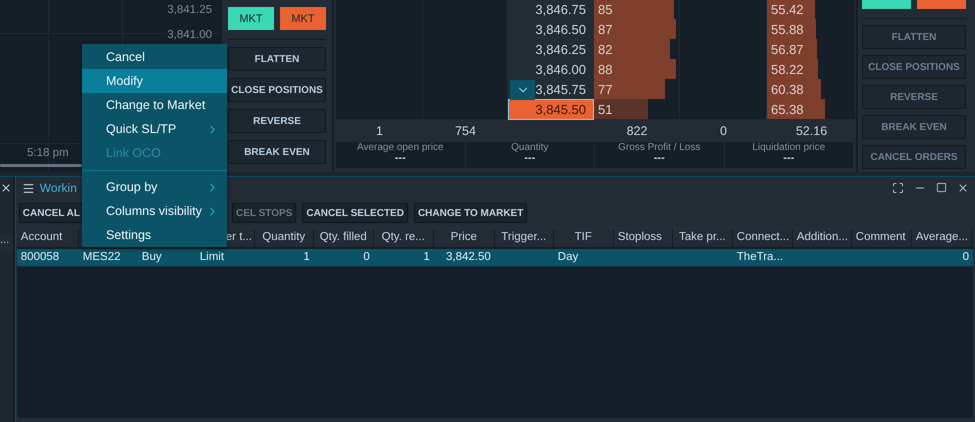  I want to click on table-cell-text: Buy, so click(151, 257).